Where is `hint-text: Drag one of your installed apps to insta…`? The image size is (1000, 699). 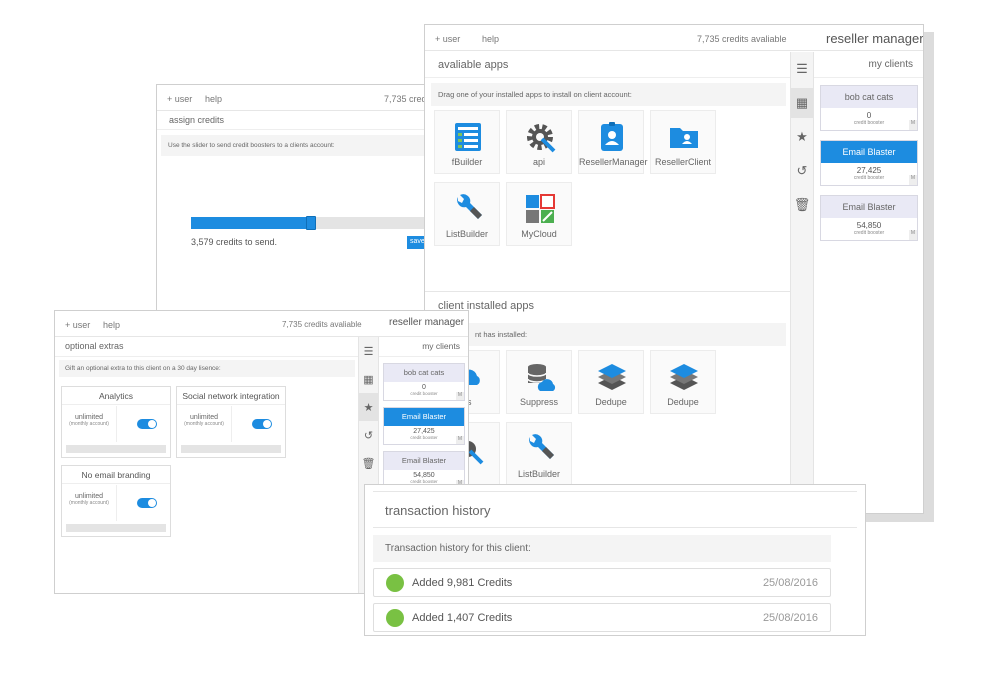
hint-text: Drag one of your installed apps to insta… is located at coordinates (608, 94).